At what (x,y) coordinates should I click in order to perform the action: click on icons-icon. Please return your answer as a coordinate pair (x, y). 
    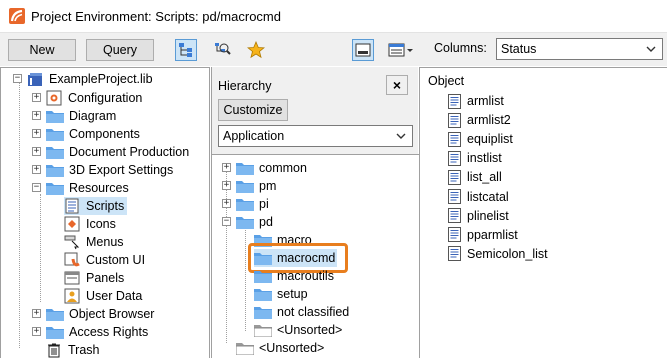
    Looking at the image, I should click on (72, 224).